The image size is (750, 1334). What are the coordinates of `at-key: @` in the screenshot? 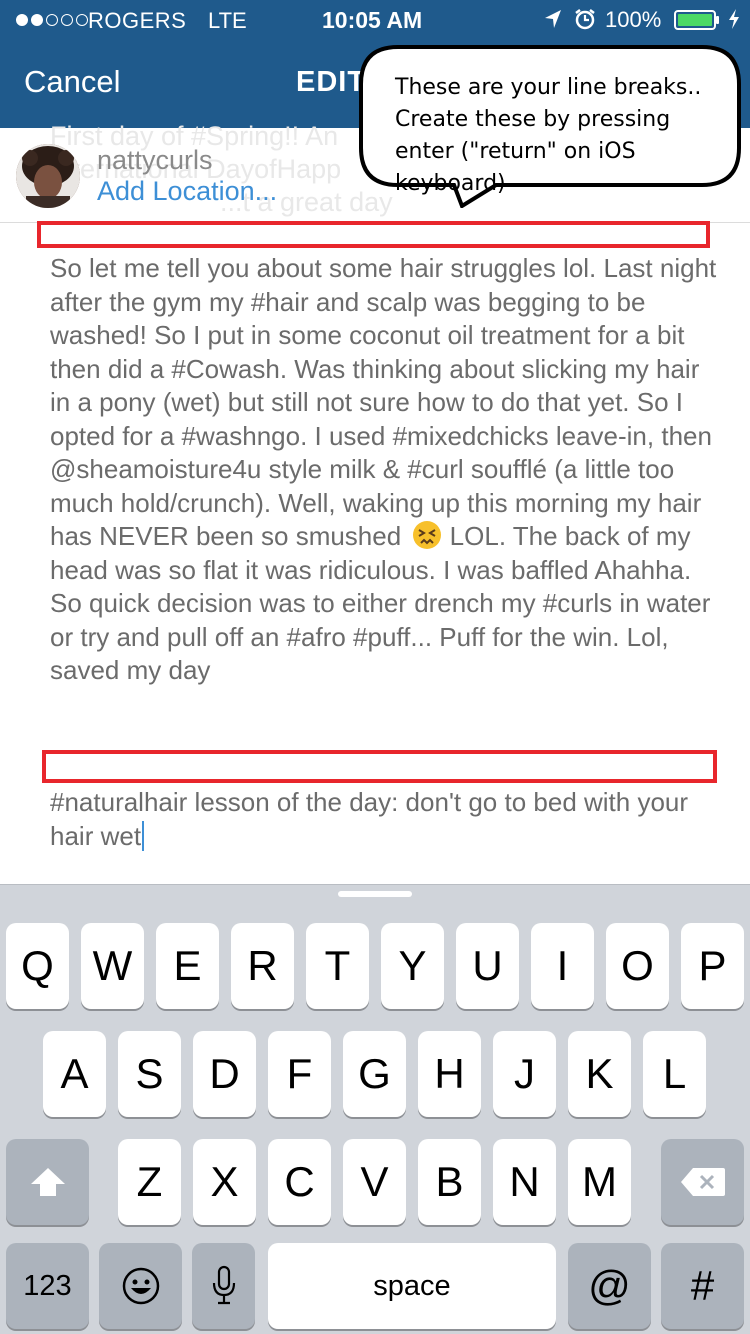 It's located at (609, 1286).